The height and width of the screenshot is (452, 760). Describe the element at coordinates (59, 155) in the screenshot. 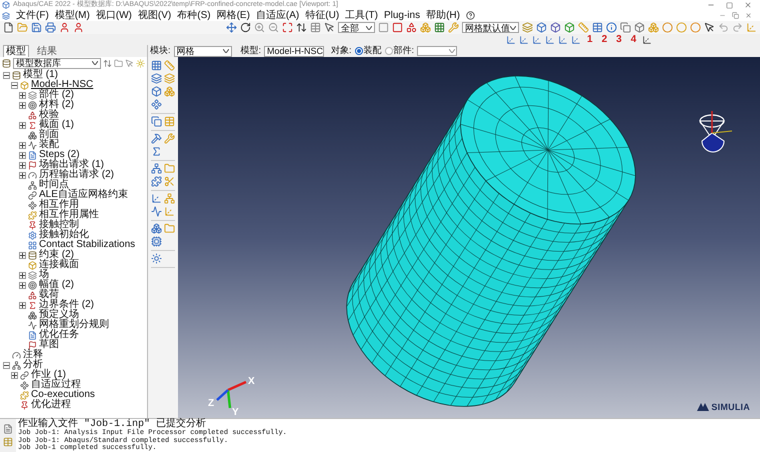

I see `tree-item: Steps (2)` at that location.